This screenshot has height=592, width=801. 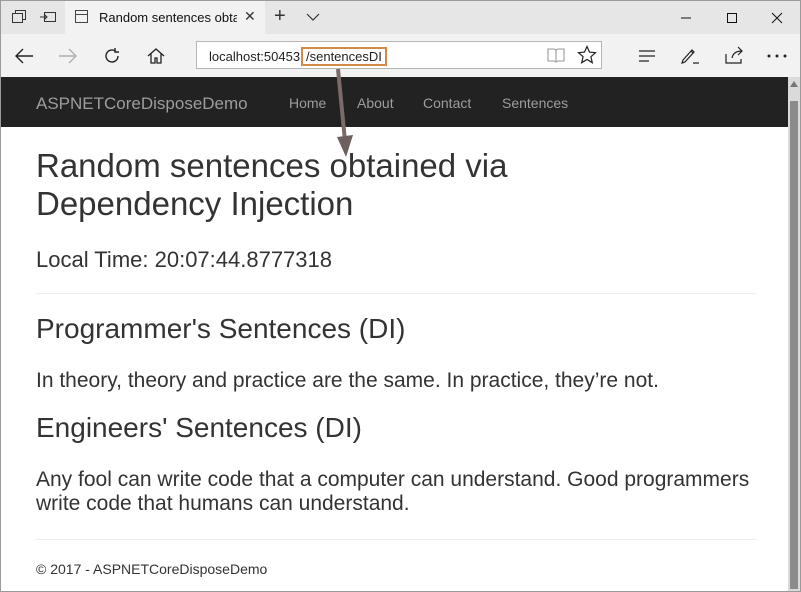 What do you see at coordinates (68, 56) in the screenshot?
I see `forward-icon` at bounding box center [68, 56].